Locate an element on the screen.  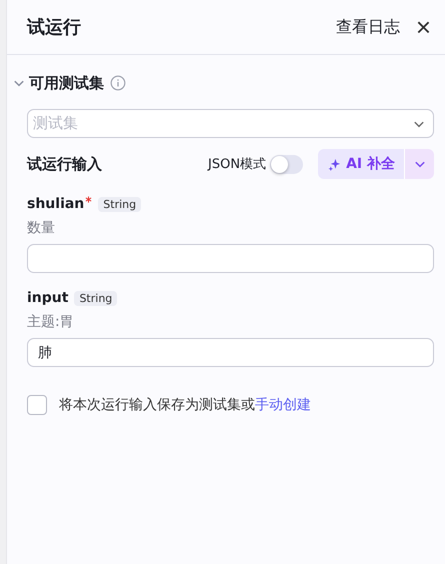
field-description: 数量 is located at coordinates (41, 228).